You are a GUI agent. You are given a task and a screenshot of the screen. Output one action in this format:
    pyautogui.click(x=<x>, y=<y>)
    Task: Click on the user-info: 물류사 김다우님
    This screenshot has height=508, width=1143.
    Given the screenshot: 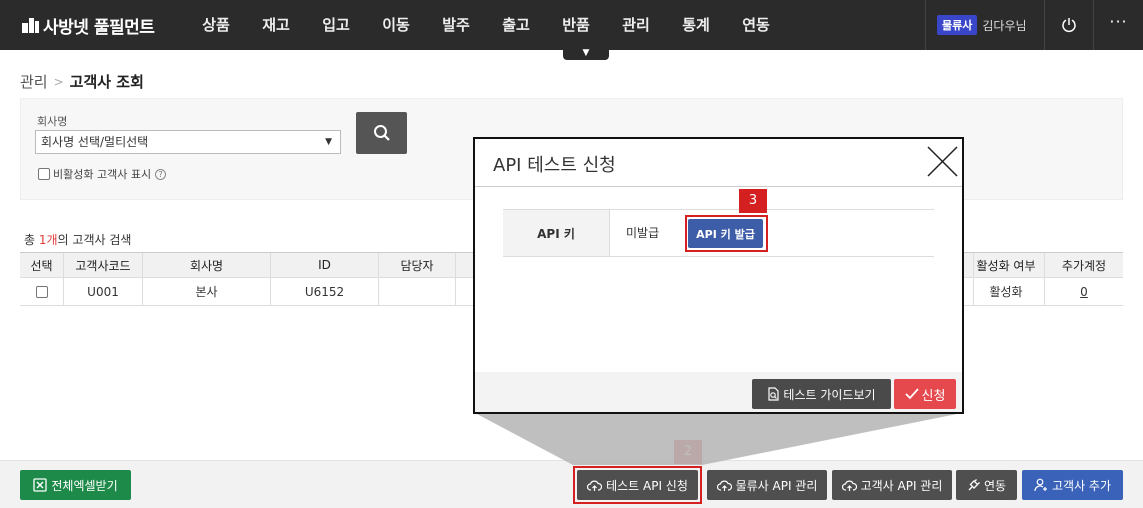 What is the action you would take?
    pyautogui.click(x=978, y=25)
    